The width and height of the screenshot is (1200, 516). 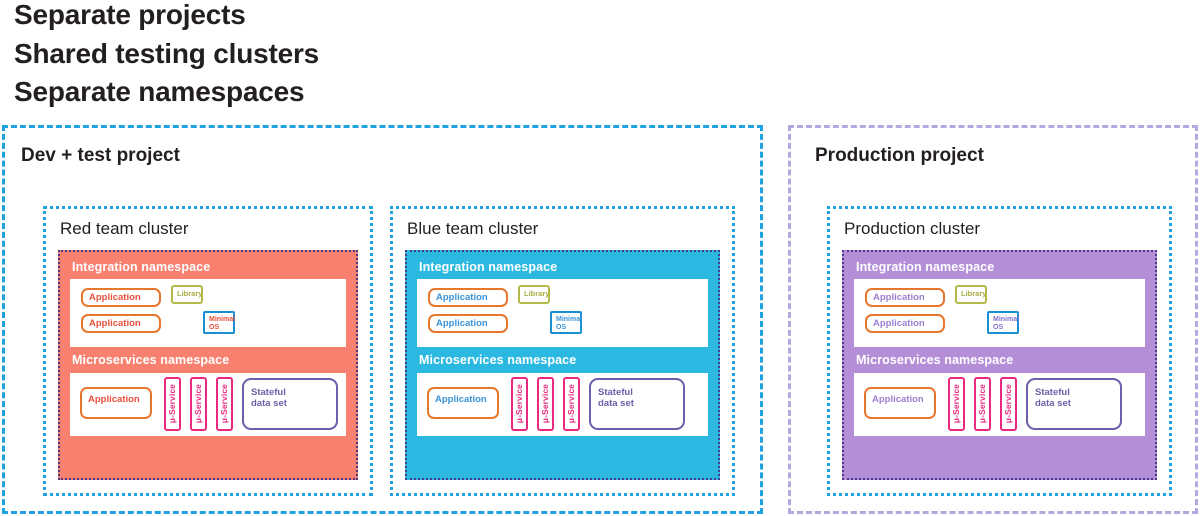 What do you see at coordinates (100, 155) in the screenshot?
I see `project-title: Dev + test project` at bounding box center [100, 155].